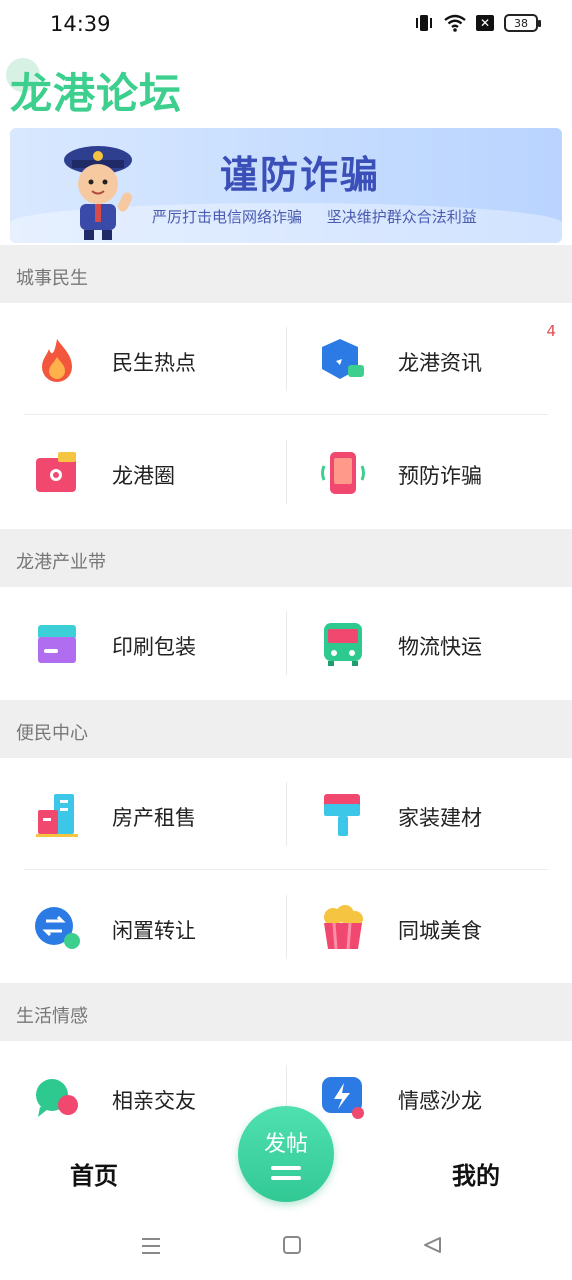  What do you see at coordinates (52, 1016) in the screenshot?
I see `section-title: 生活情感` at bounding box center [52, 1016].